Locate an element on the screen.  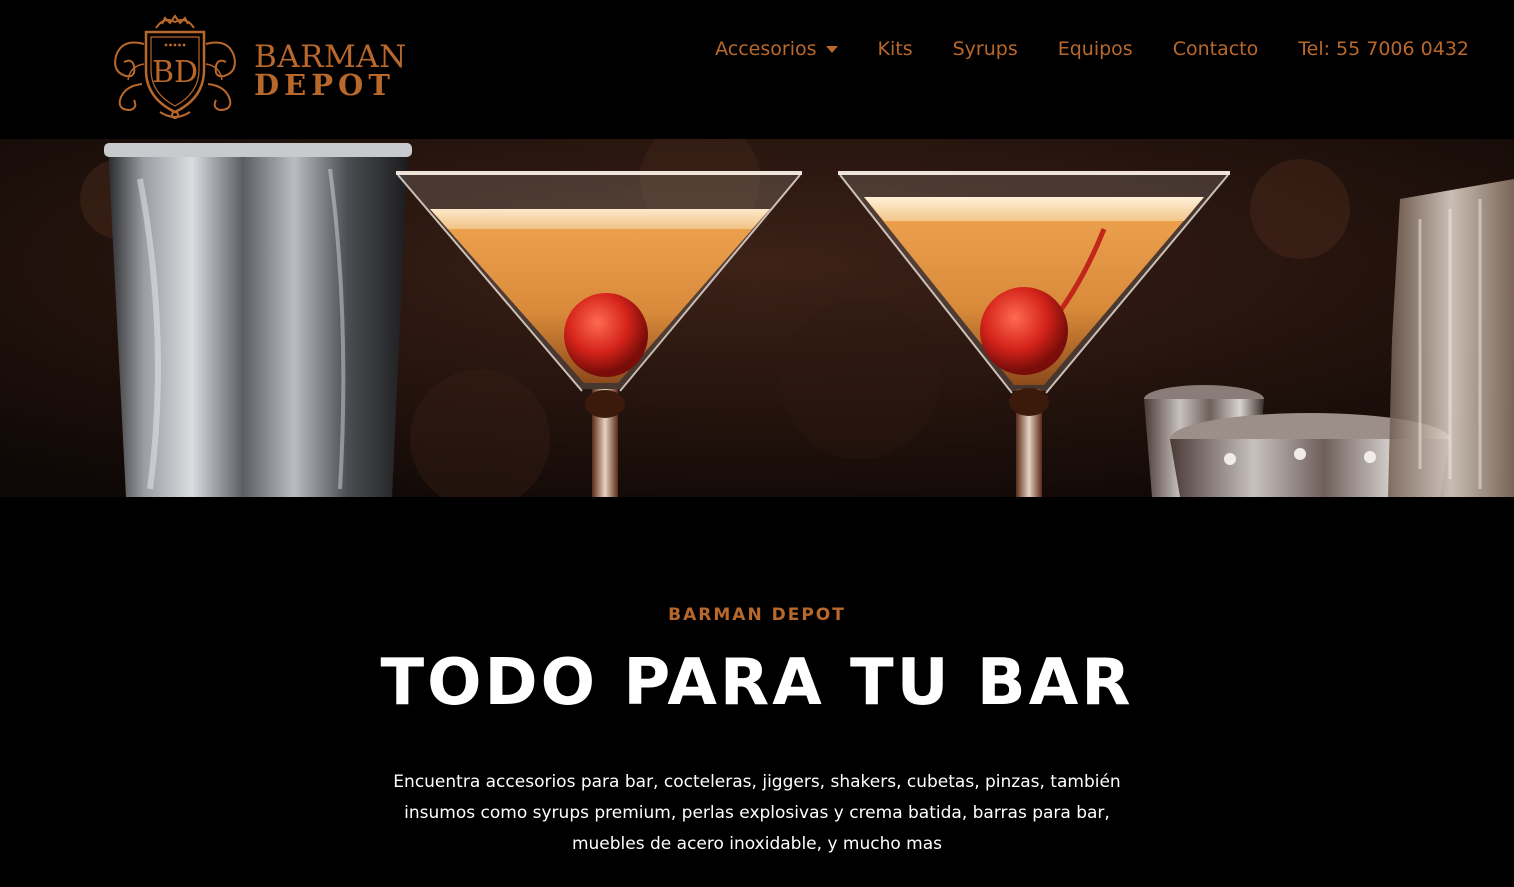
caret-down-icon is located at coordinates (831, 49).